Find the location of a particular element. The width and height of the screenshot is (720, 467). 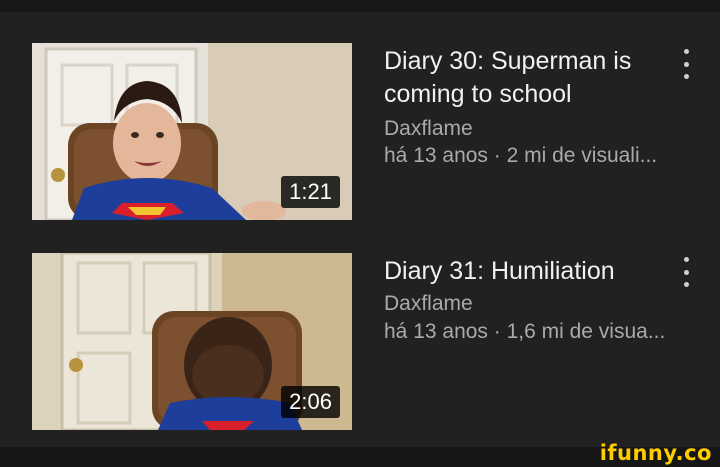

video-title: Diary 30: Superman is coming to school is located at coordinates (524, 78).